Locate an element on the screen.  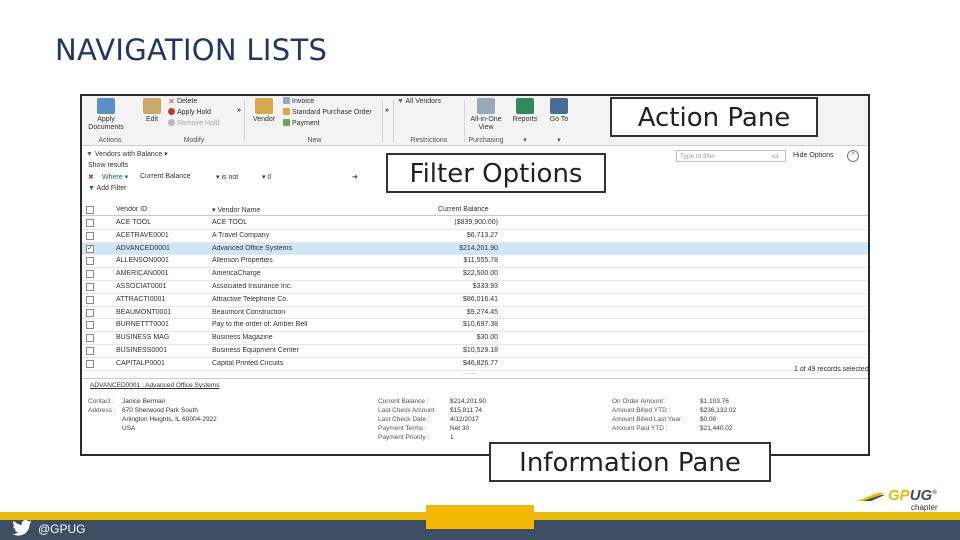
vendor-name-cell: ACE TOOL is located at coordinates (230, 222).